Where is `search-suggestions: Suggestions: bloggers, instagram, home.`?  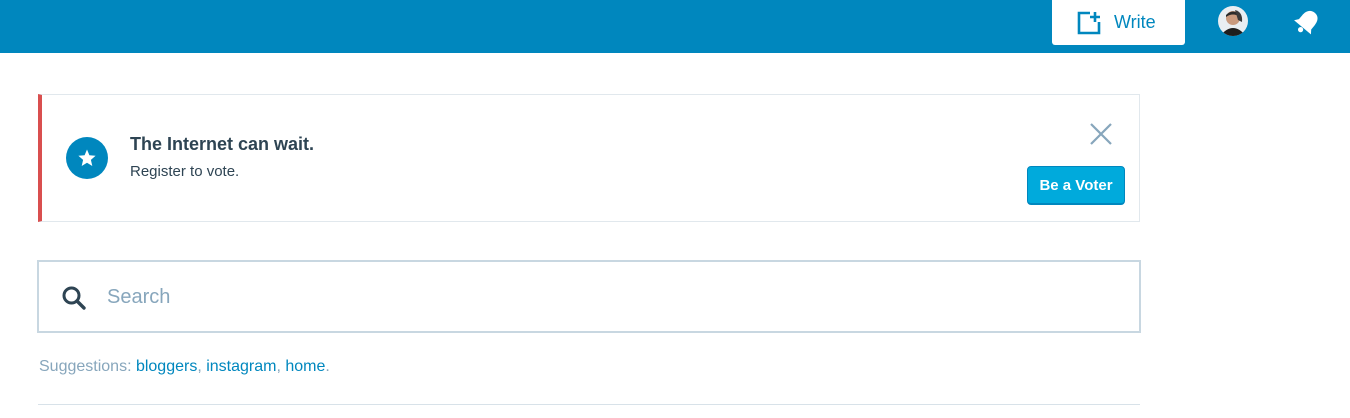 search-suggestions: Suggestions: bloggers, instagram, home. is located at coordinates (184, 366).